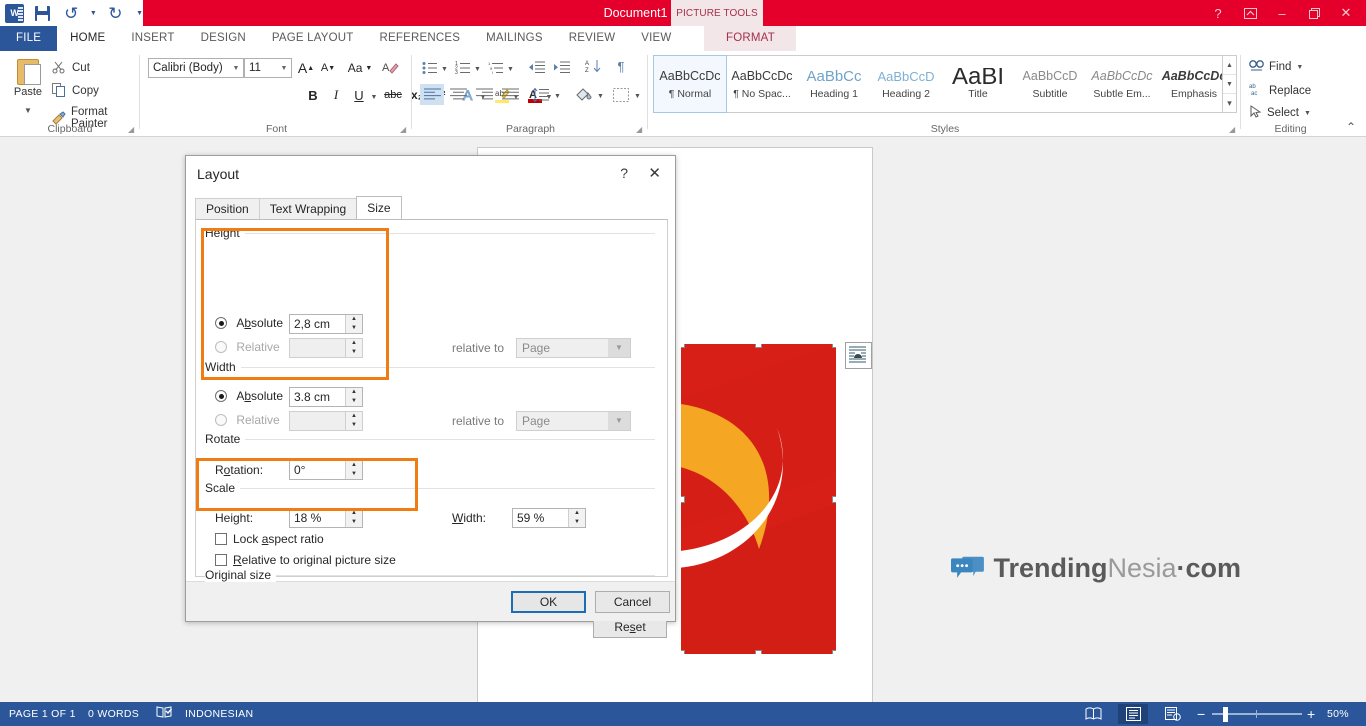  Describe the element at coordinates (1314, 13) in the screenshot. I see `restore-button` at that location.